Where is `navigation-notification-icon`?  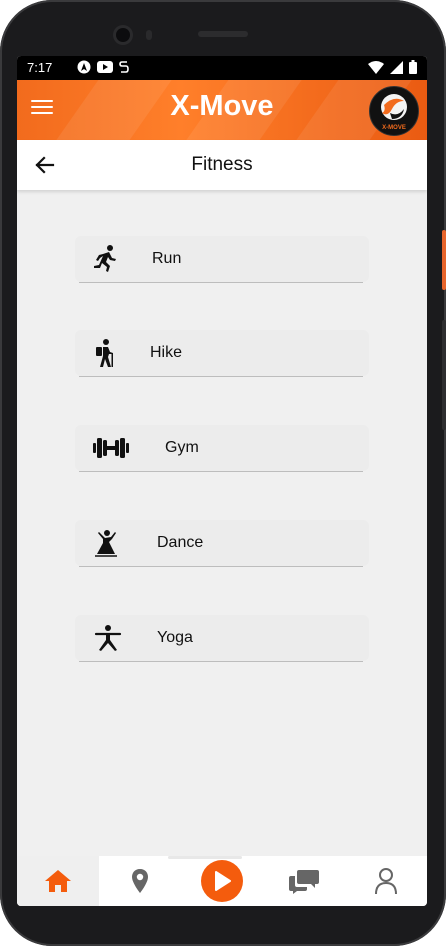
navigation-notification-icon is located at coordinates (84, 67).